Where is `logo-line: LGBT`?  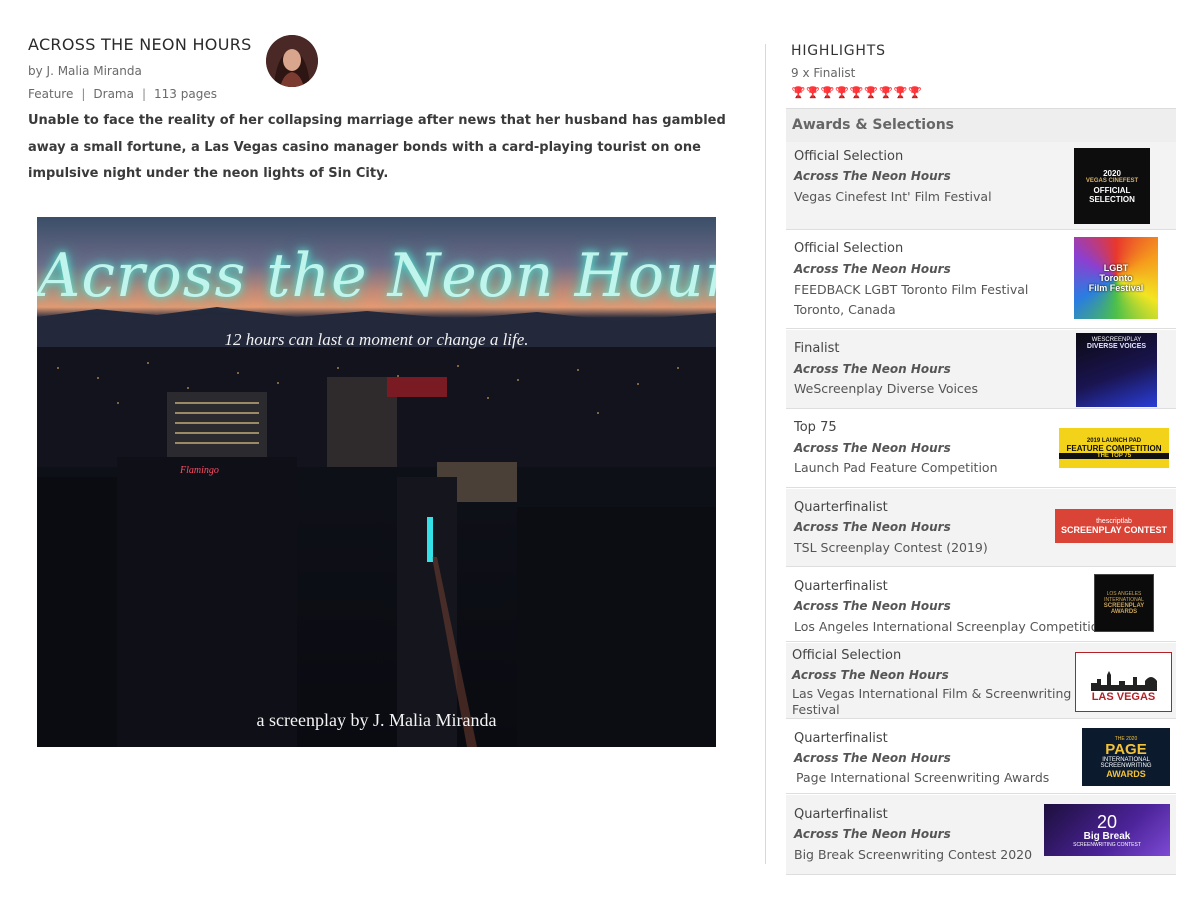
logo-line: LGBT is located at coordinates (1116, 268).